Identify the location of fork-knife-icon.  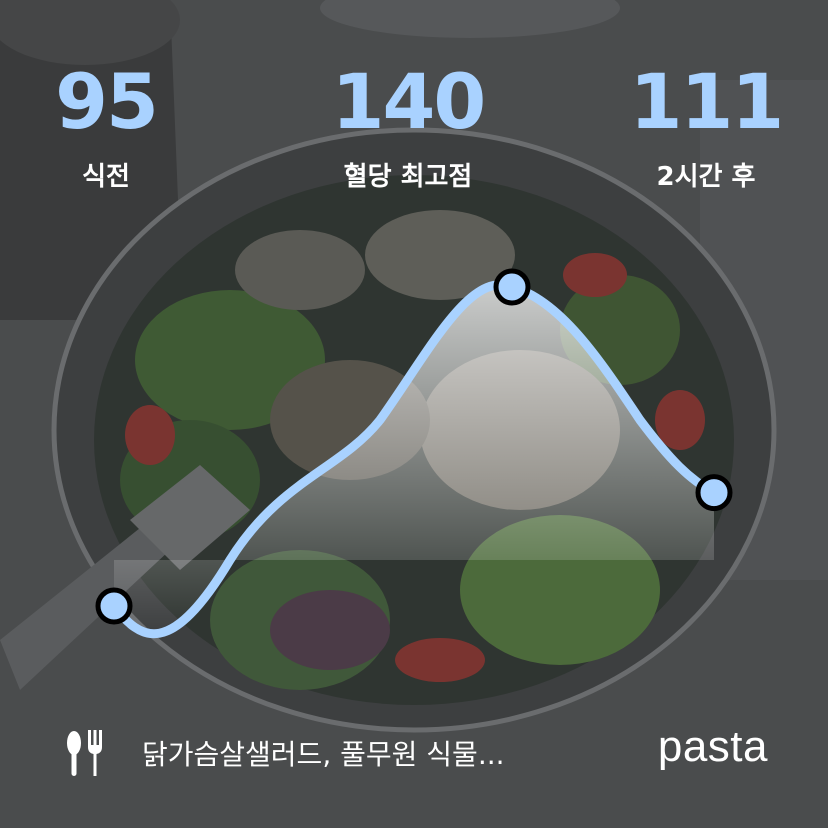
(84, 753).